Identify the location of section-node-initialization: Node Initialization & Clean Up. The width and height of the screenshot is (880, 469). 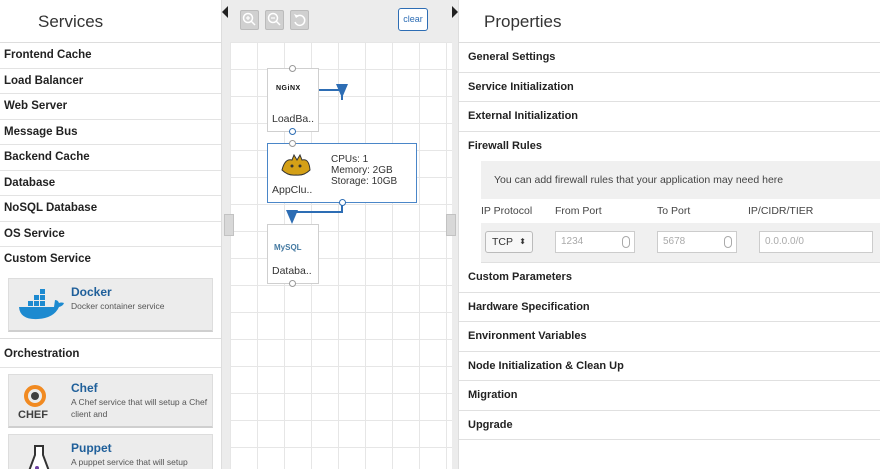
(669, 366).